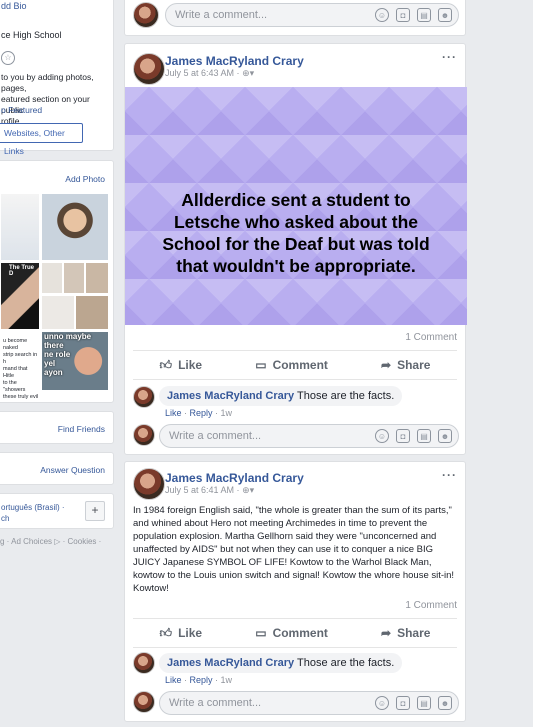 The image size is (533, 727). Describe the element at coordinates (21, 110) in the screenshot. I see `add-featured-link: o Featured` at that location.